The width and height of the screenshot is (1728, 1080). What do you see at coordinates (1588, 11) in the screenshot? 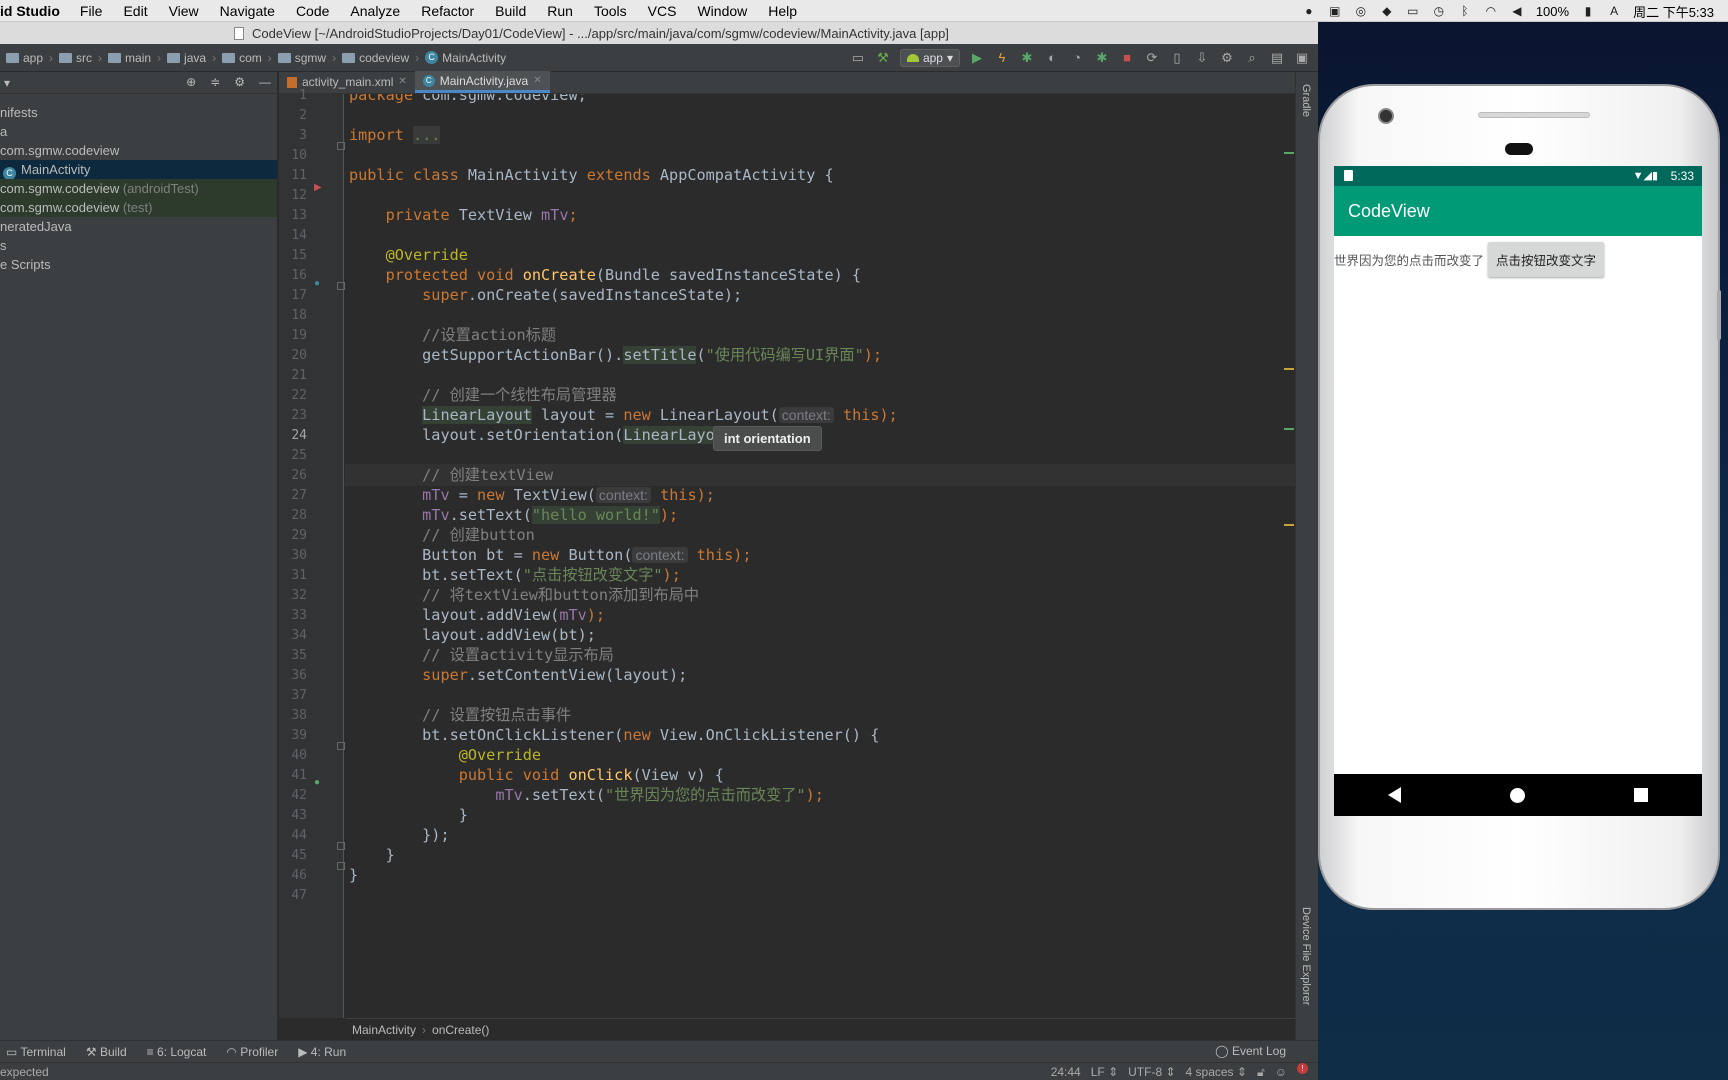
I see `battery-icon: ▮` at bounding box center [1588, 11].